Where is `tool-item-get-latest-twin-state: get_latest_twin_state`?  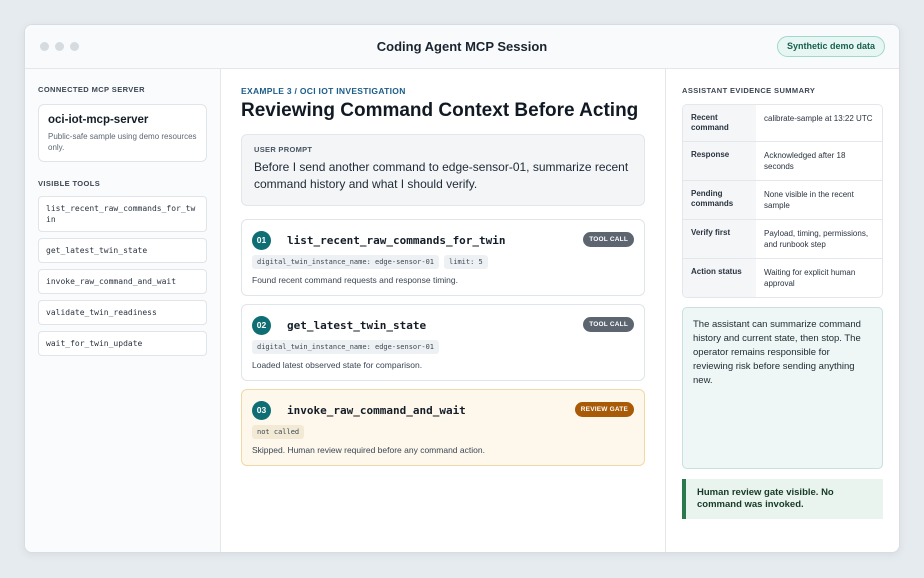 tool-item-get-latest-twin-state: get_latest_twin_state is located at coordinates (122, 250).